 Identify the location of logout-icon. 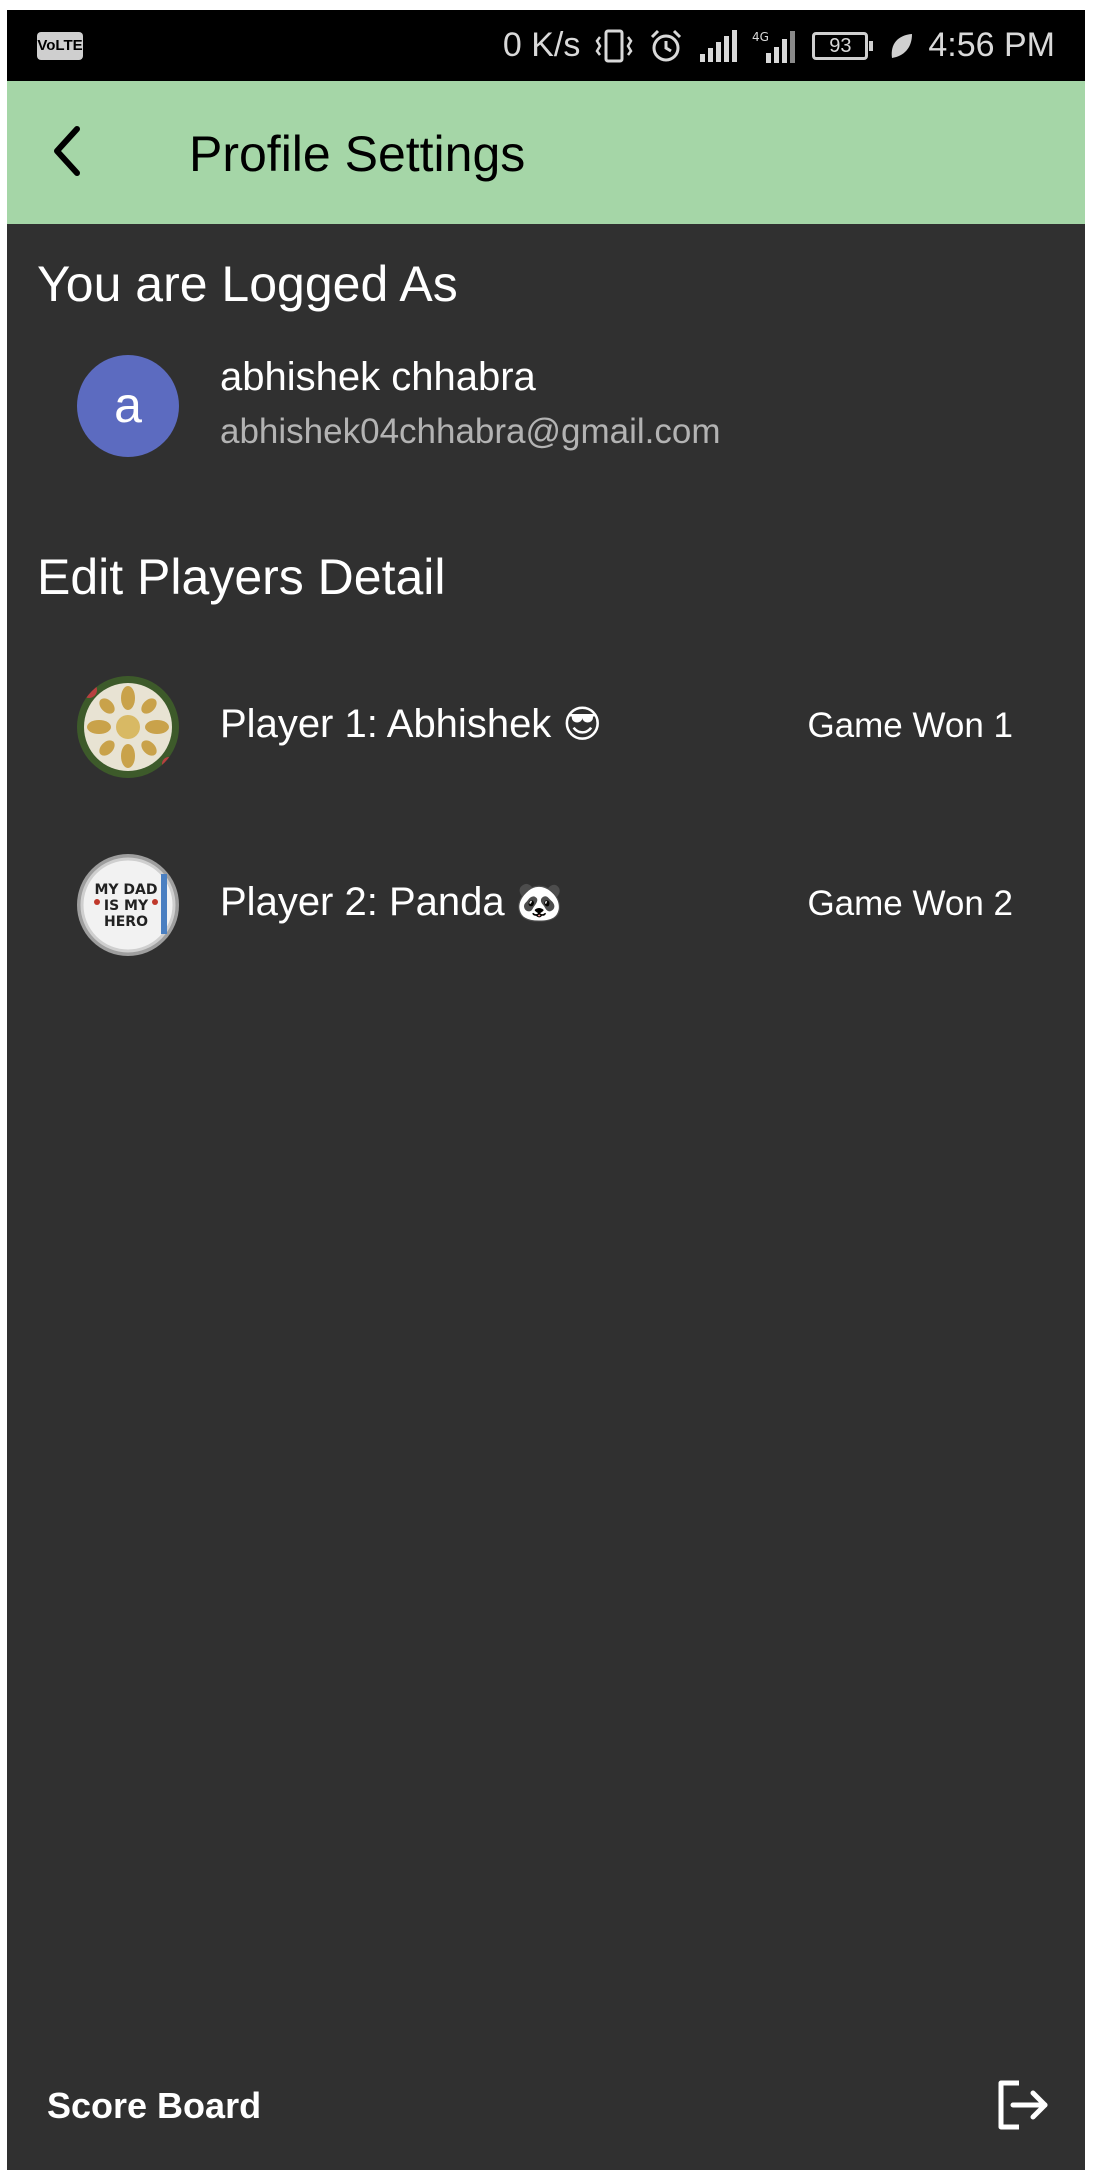
(1023, 2105).